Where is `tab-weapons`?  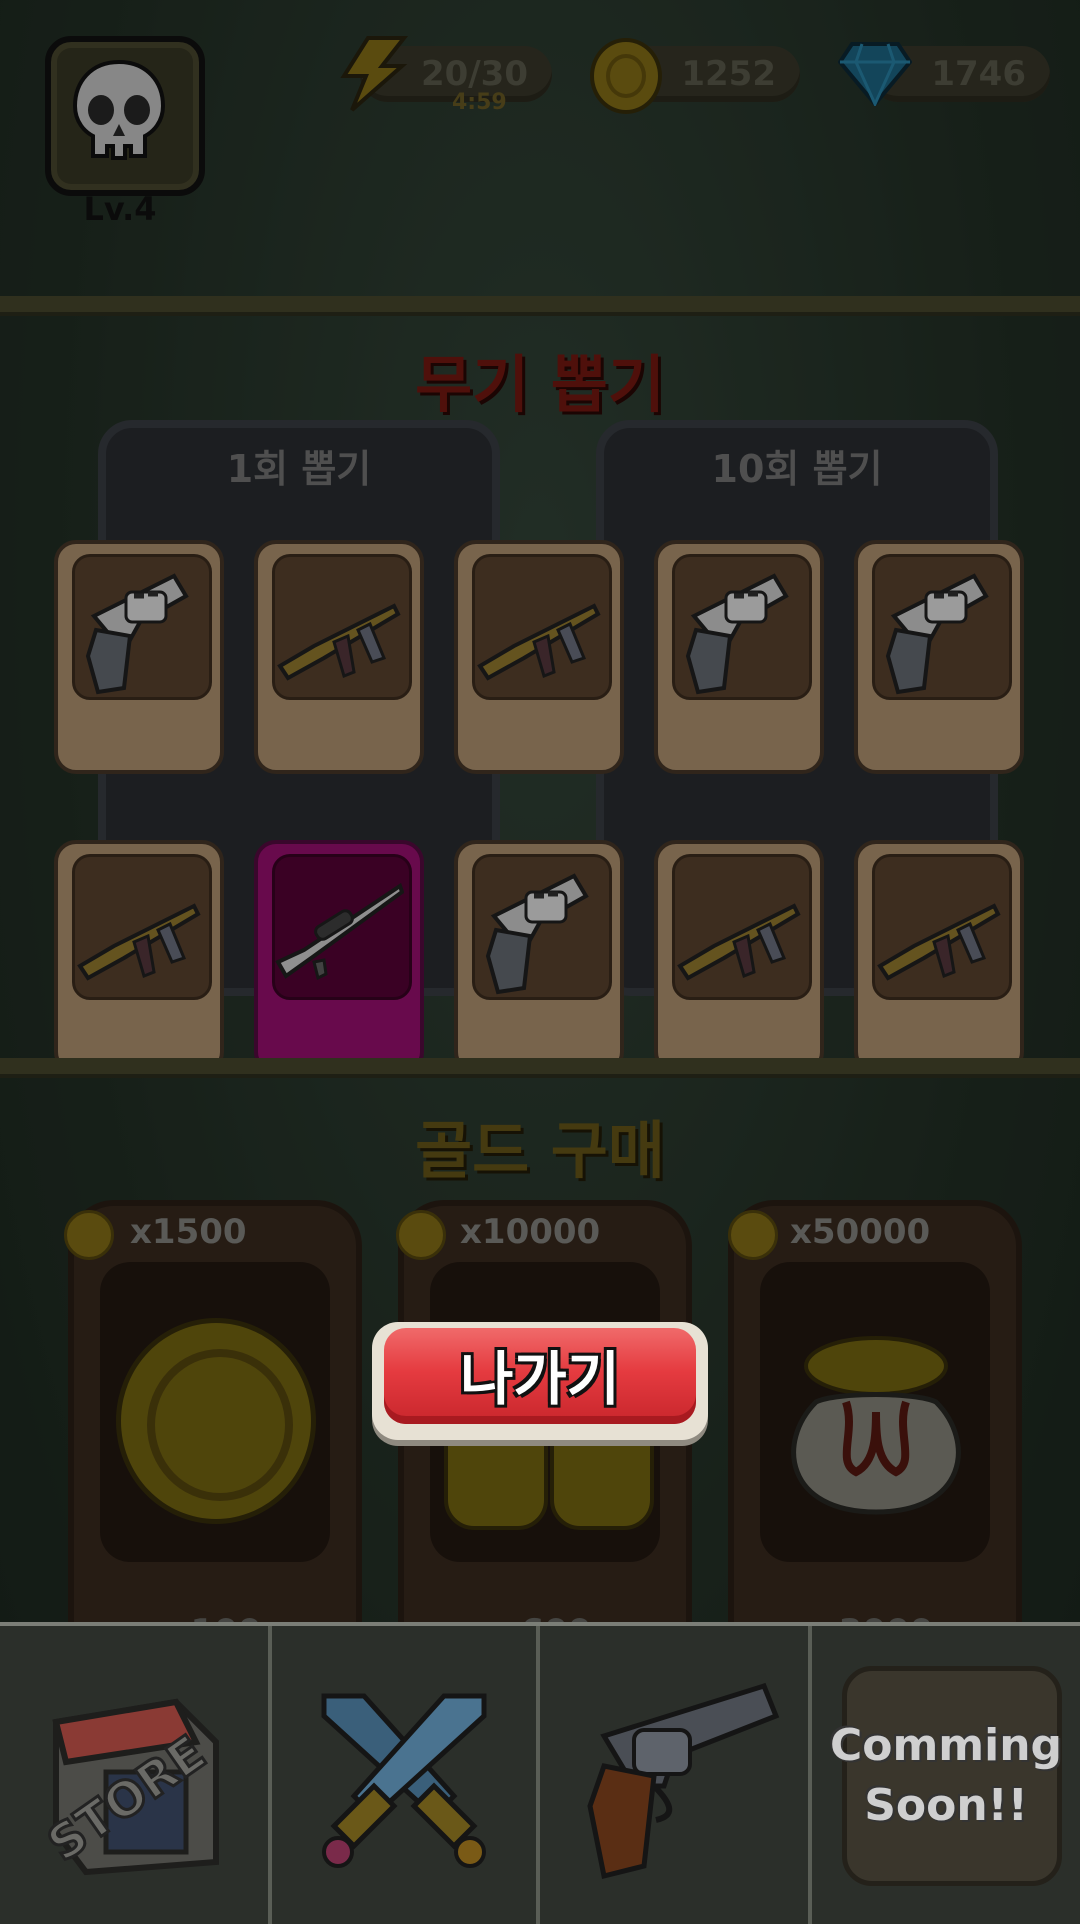
tab-weapons is located at coordinates (676, 1775).